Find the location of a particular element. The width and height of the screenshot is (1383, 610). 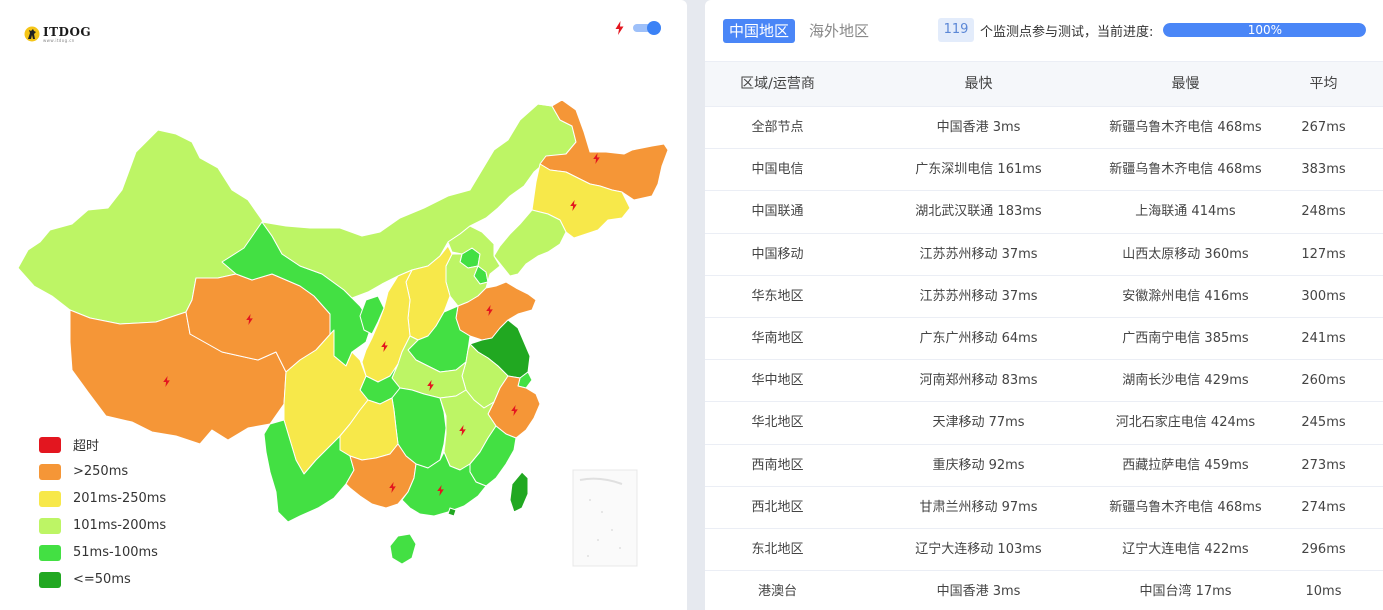

cell-fastest: 湖北武汉联通 183ms is located at coordinates (978, 212).